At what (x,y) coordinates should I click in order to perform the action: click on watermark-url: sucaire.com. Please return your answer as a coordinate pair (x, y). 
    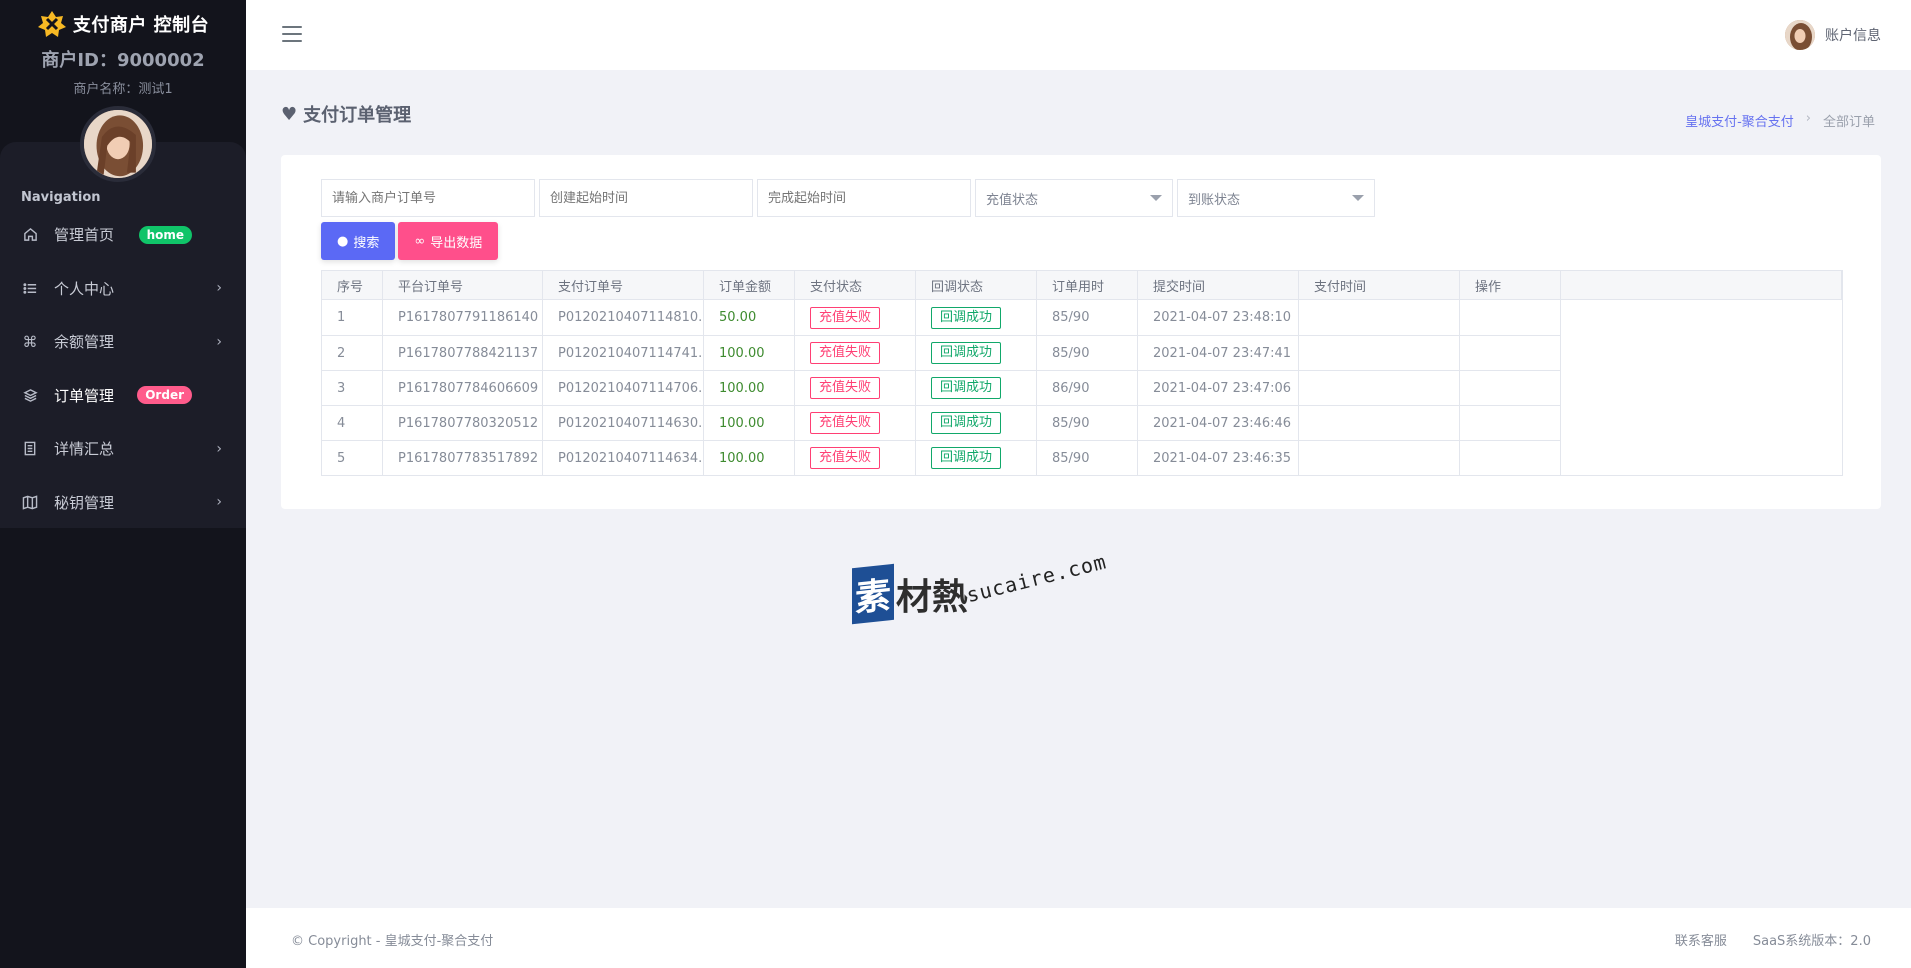
    Looking at the image, I should click on (1036, 578).